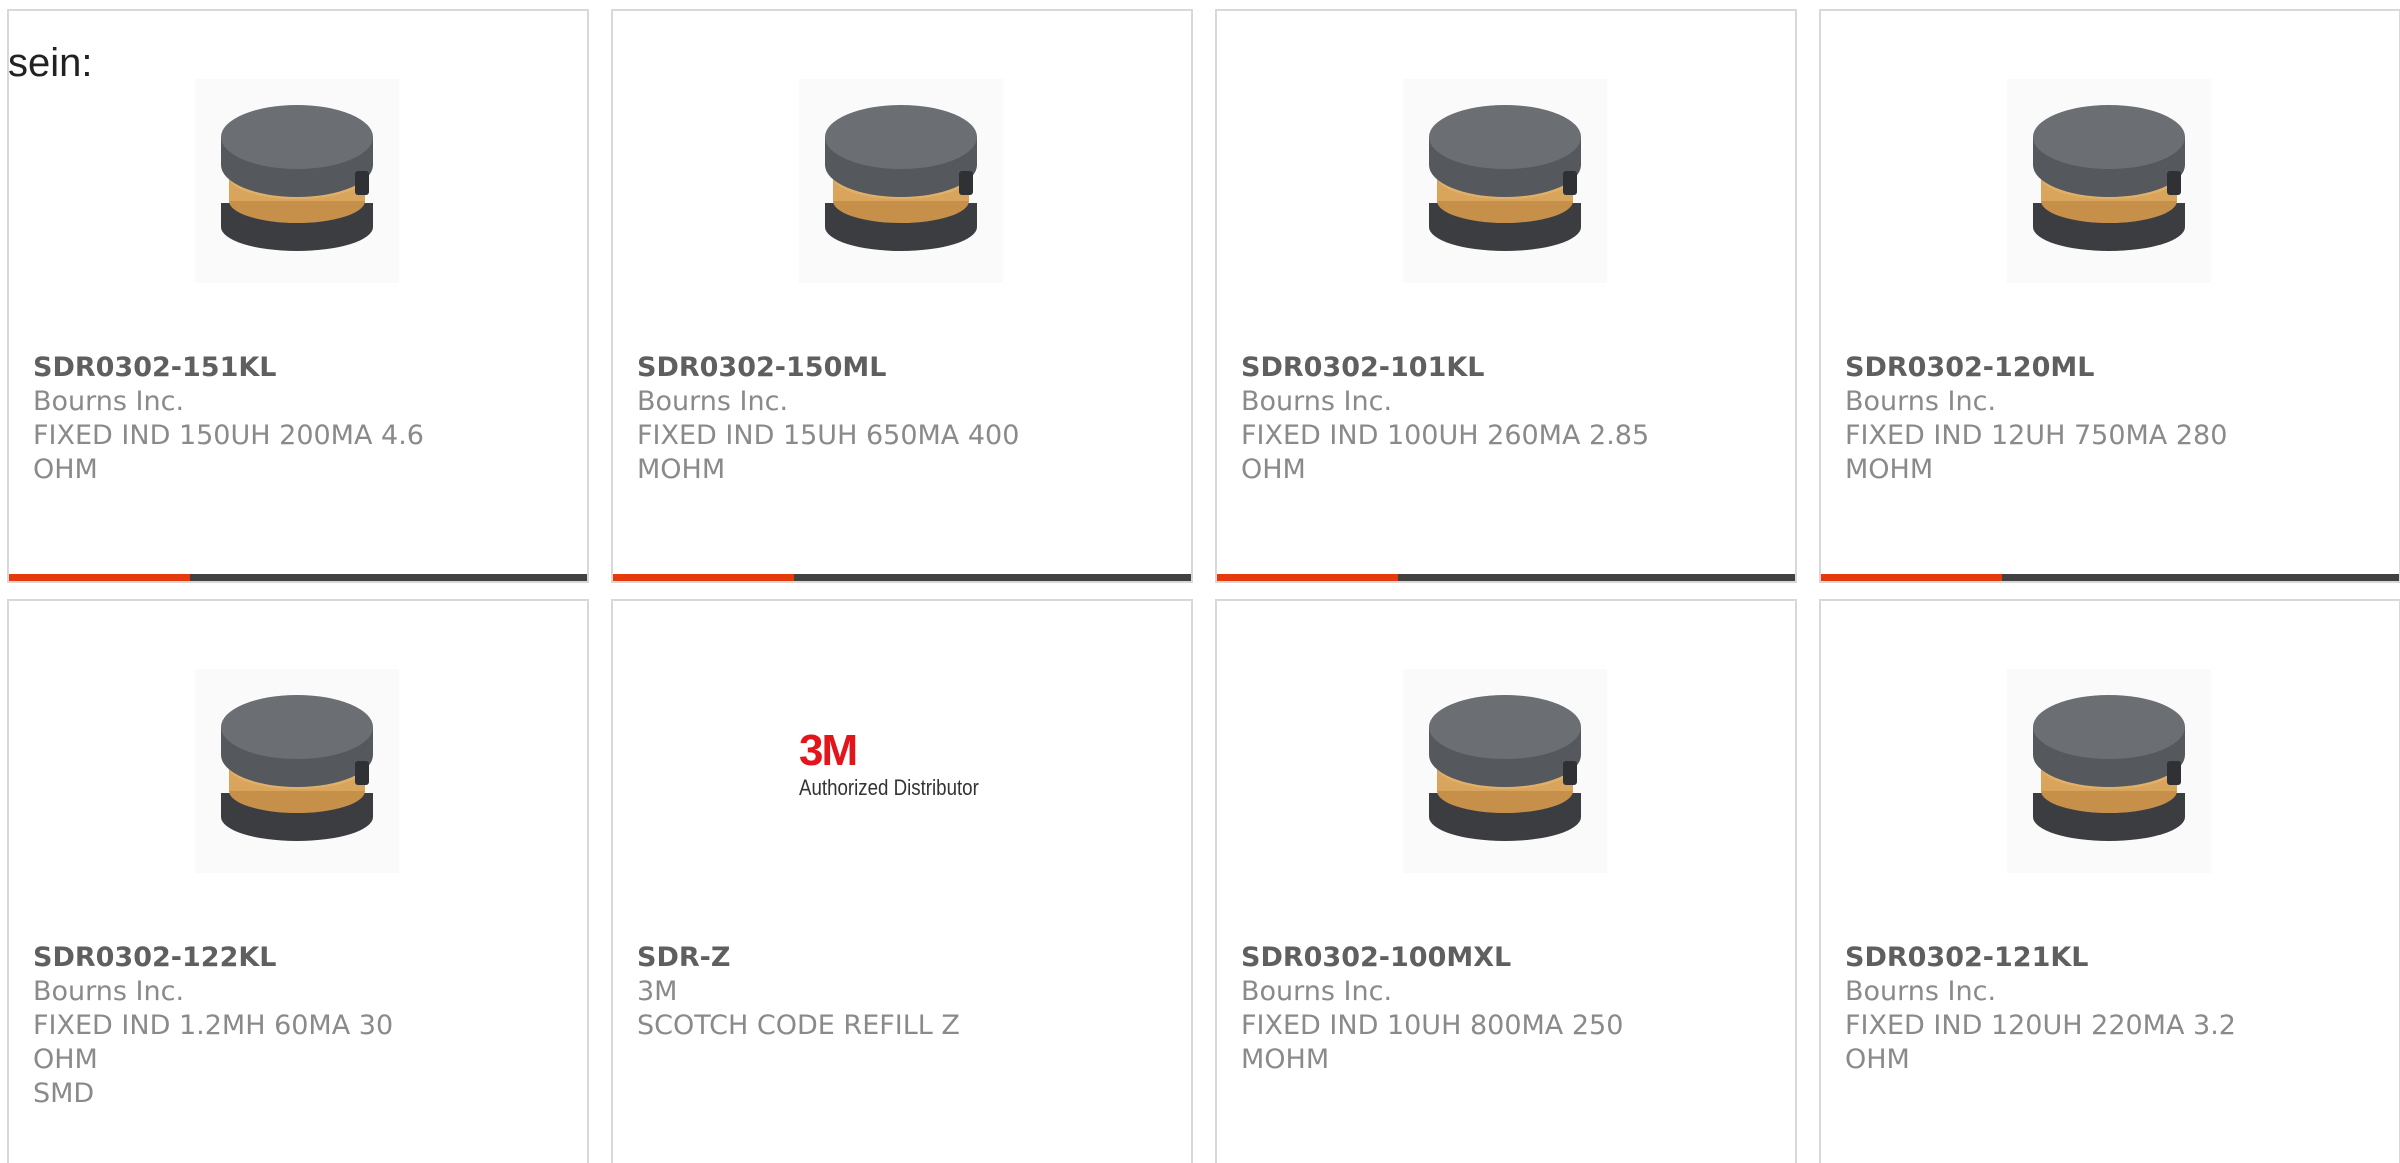 This screenshot has width=2400, height=1163. What do you see at coordinates (228, 435) in the screenshot?
I see `description-line: FIXED IND 150UH 200MA 4.6` at bounding box center [228, 435].